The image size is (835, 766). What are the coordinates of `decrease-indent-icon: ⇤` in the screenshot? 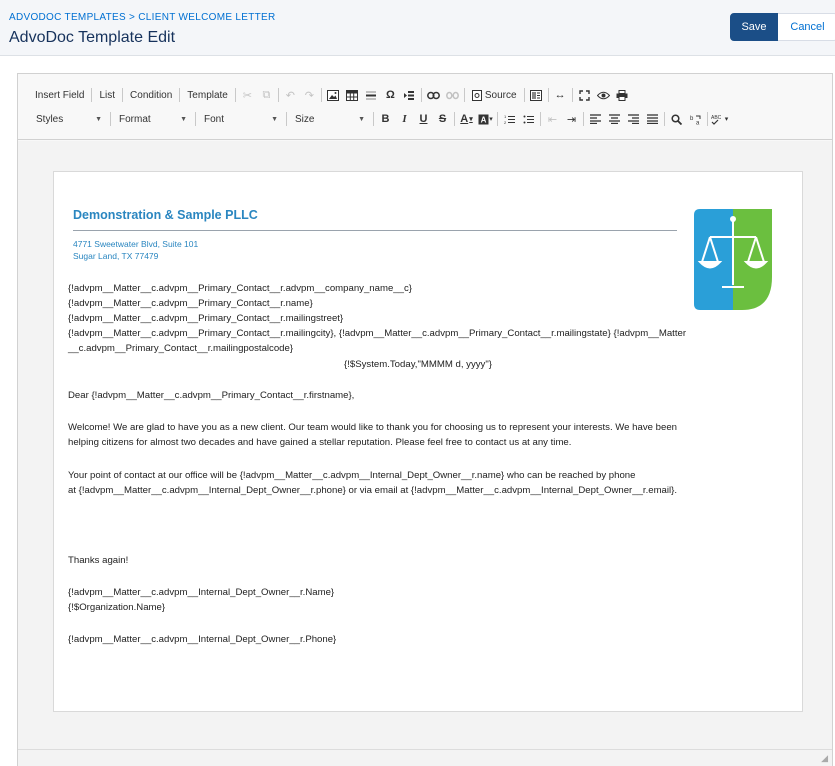 It's located at (552, 119).